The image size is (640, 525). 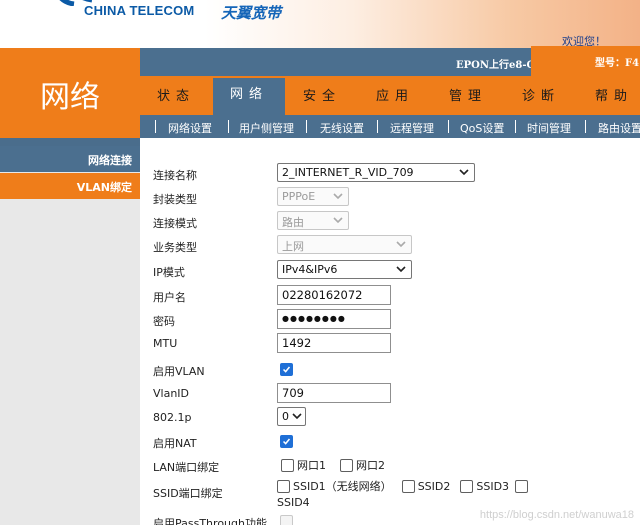 I want to click on select-value: IPv4&IPv6, so click(x=310, y=269).